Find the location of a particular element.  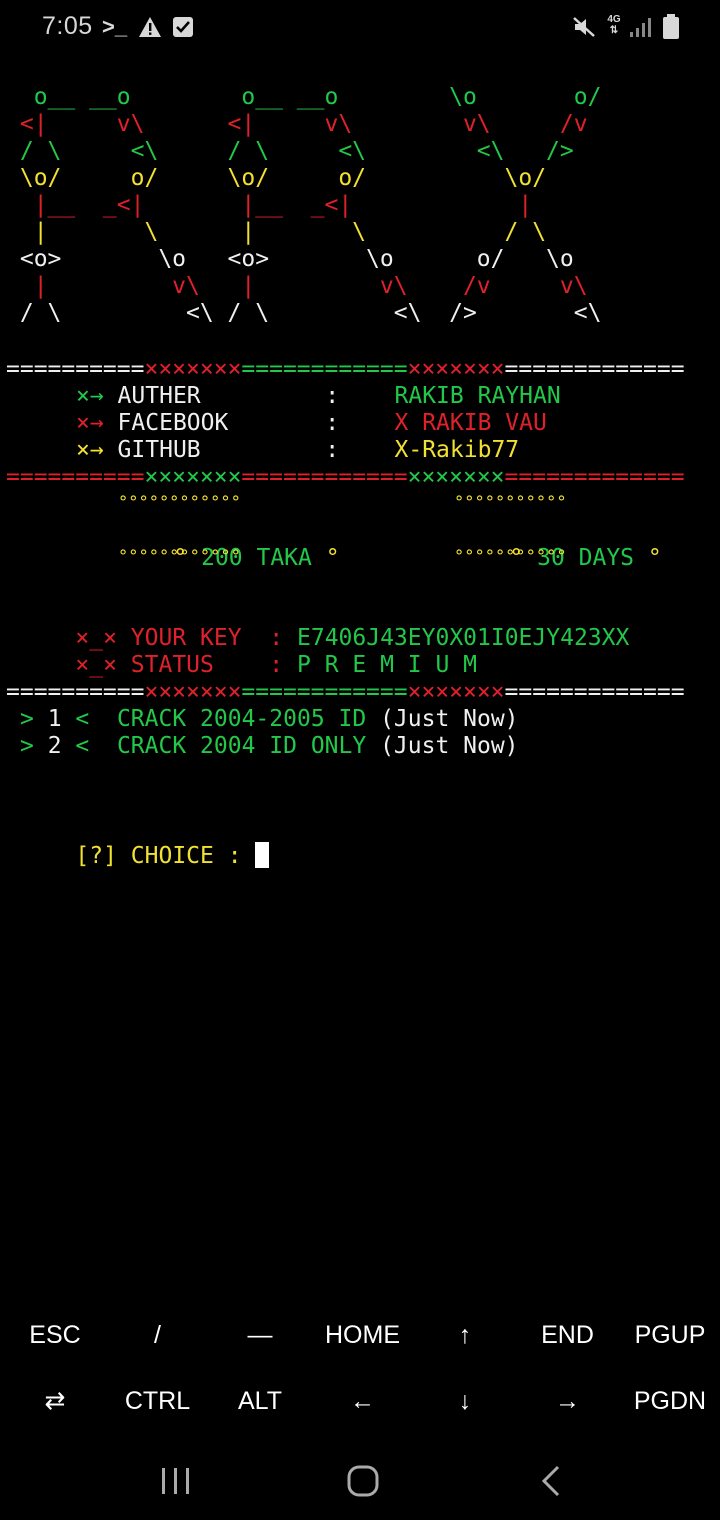

menu-option: > 2 < CRACK 2004 ID ONLY (Just Now) is located at coordinates (269, 746).